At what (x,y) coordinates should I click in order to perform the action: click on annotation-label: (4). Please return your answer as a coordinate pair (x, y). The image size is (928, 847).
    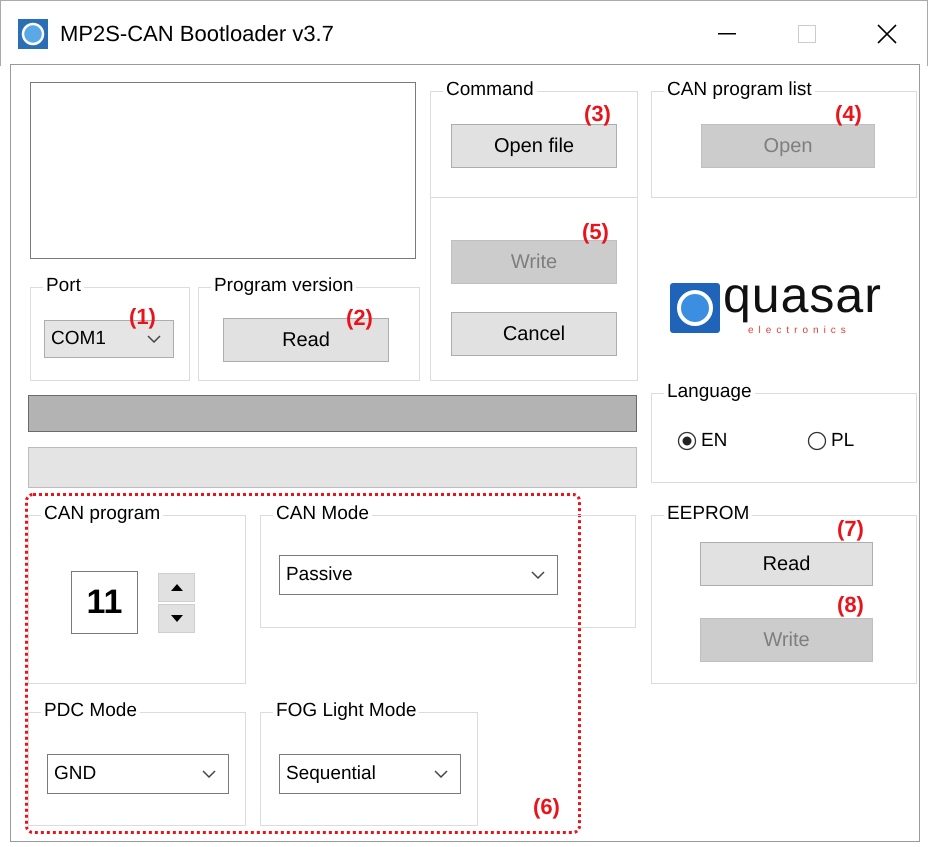
    Looking at the image, I should click on (848, 114).